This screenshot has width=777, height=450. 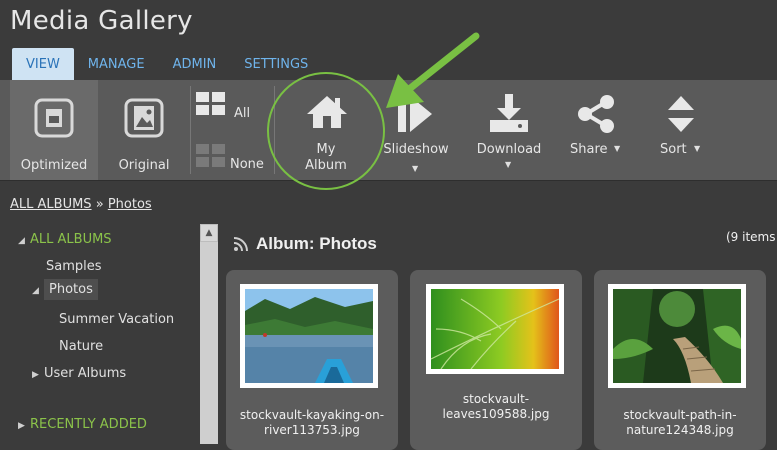 What do you see at coordinates (210, 155) in the screenshot?
I see `grid-none-icon` at bounding box center [210, 155].